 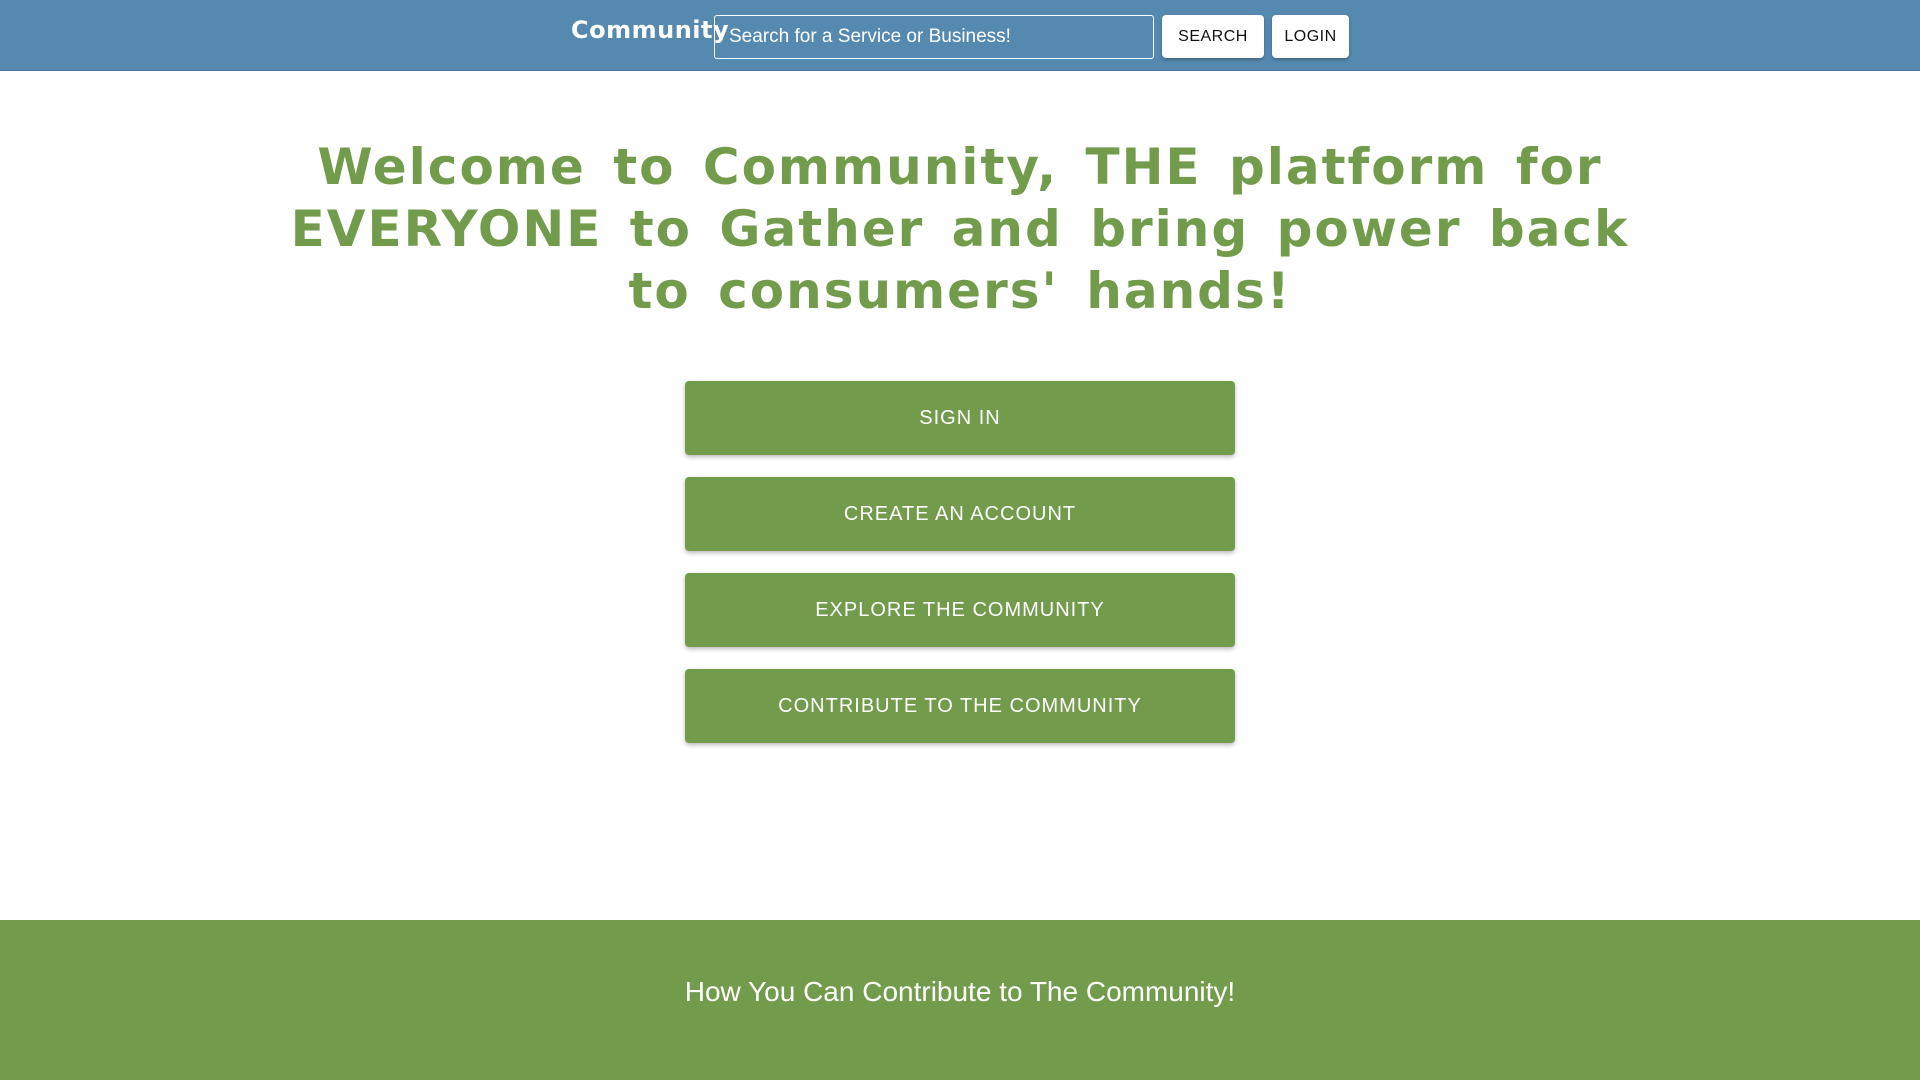 I want to click on footer-section: How You Can Contribute to The Community!, so click(x=960, y=1000).